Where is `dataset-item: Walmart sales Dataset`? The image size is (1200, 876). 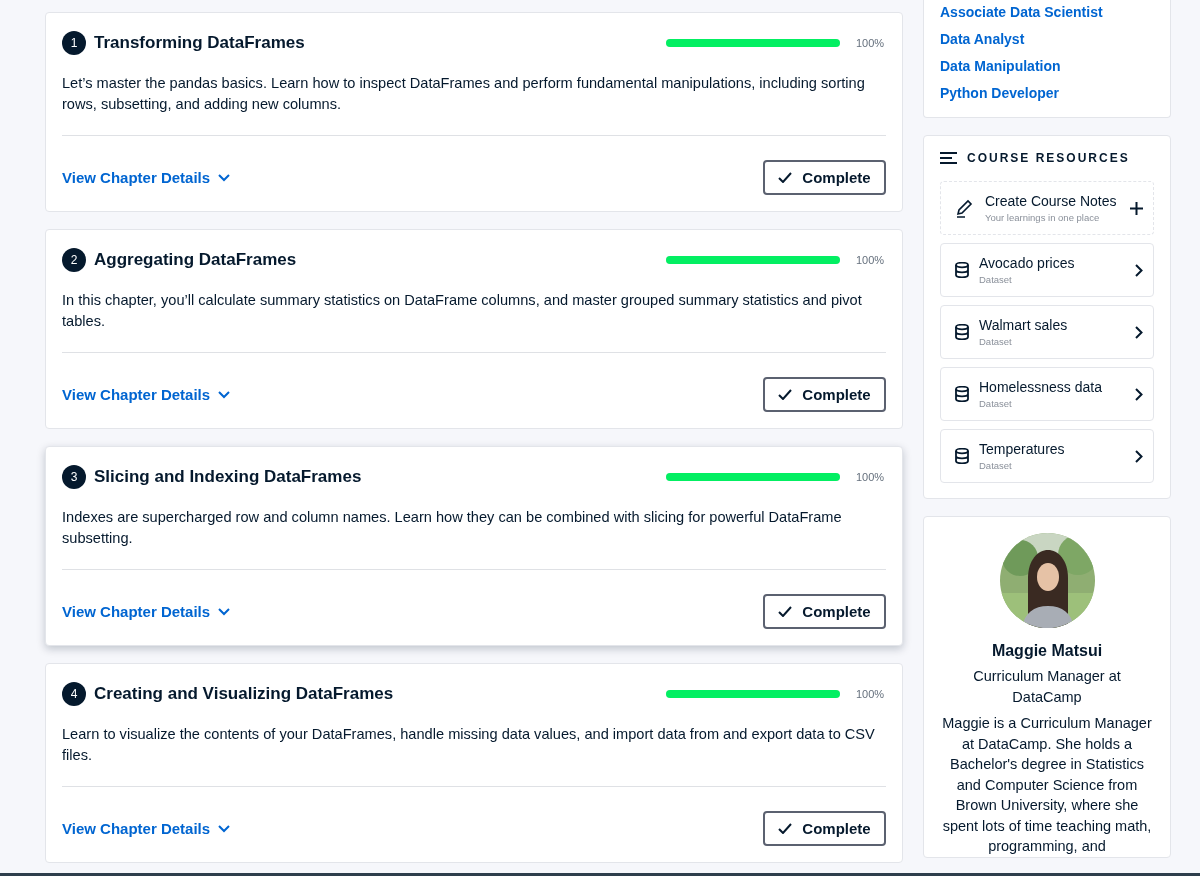 dataset-item: Walmart sales Dataset is located at coordinates (1047, 332).